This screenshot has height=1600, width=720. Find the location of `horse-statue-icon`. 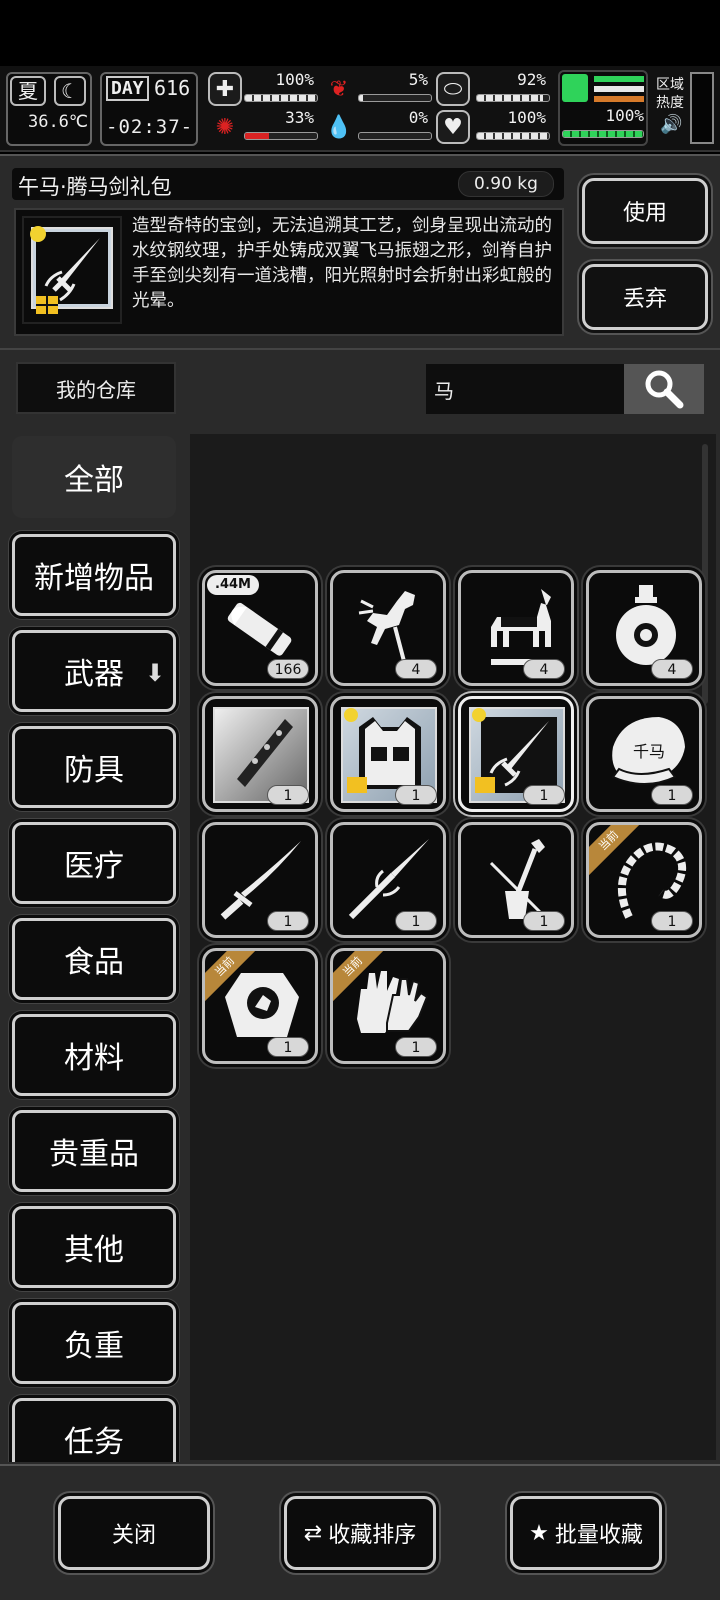

horse-statue-icon is located at coordinates (386, 628).